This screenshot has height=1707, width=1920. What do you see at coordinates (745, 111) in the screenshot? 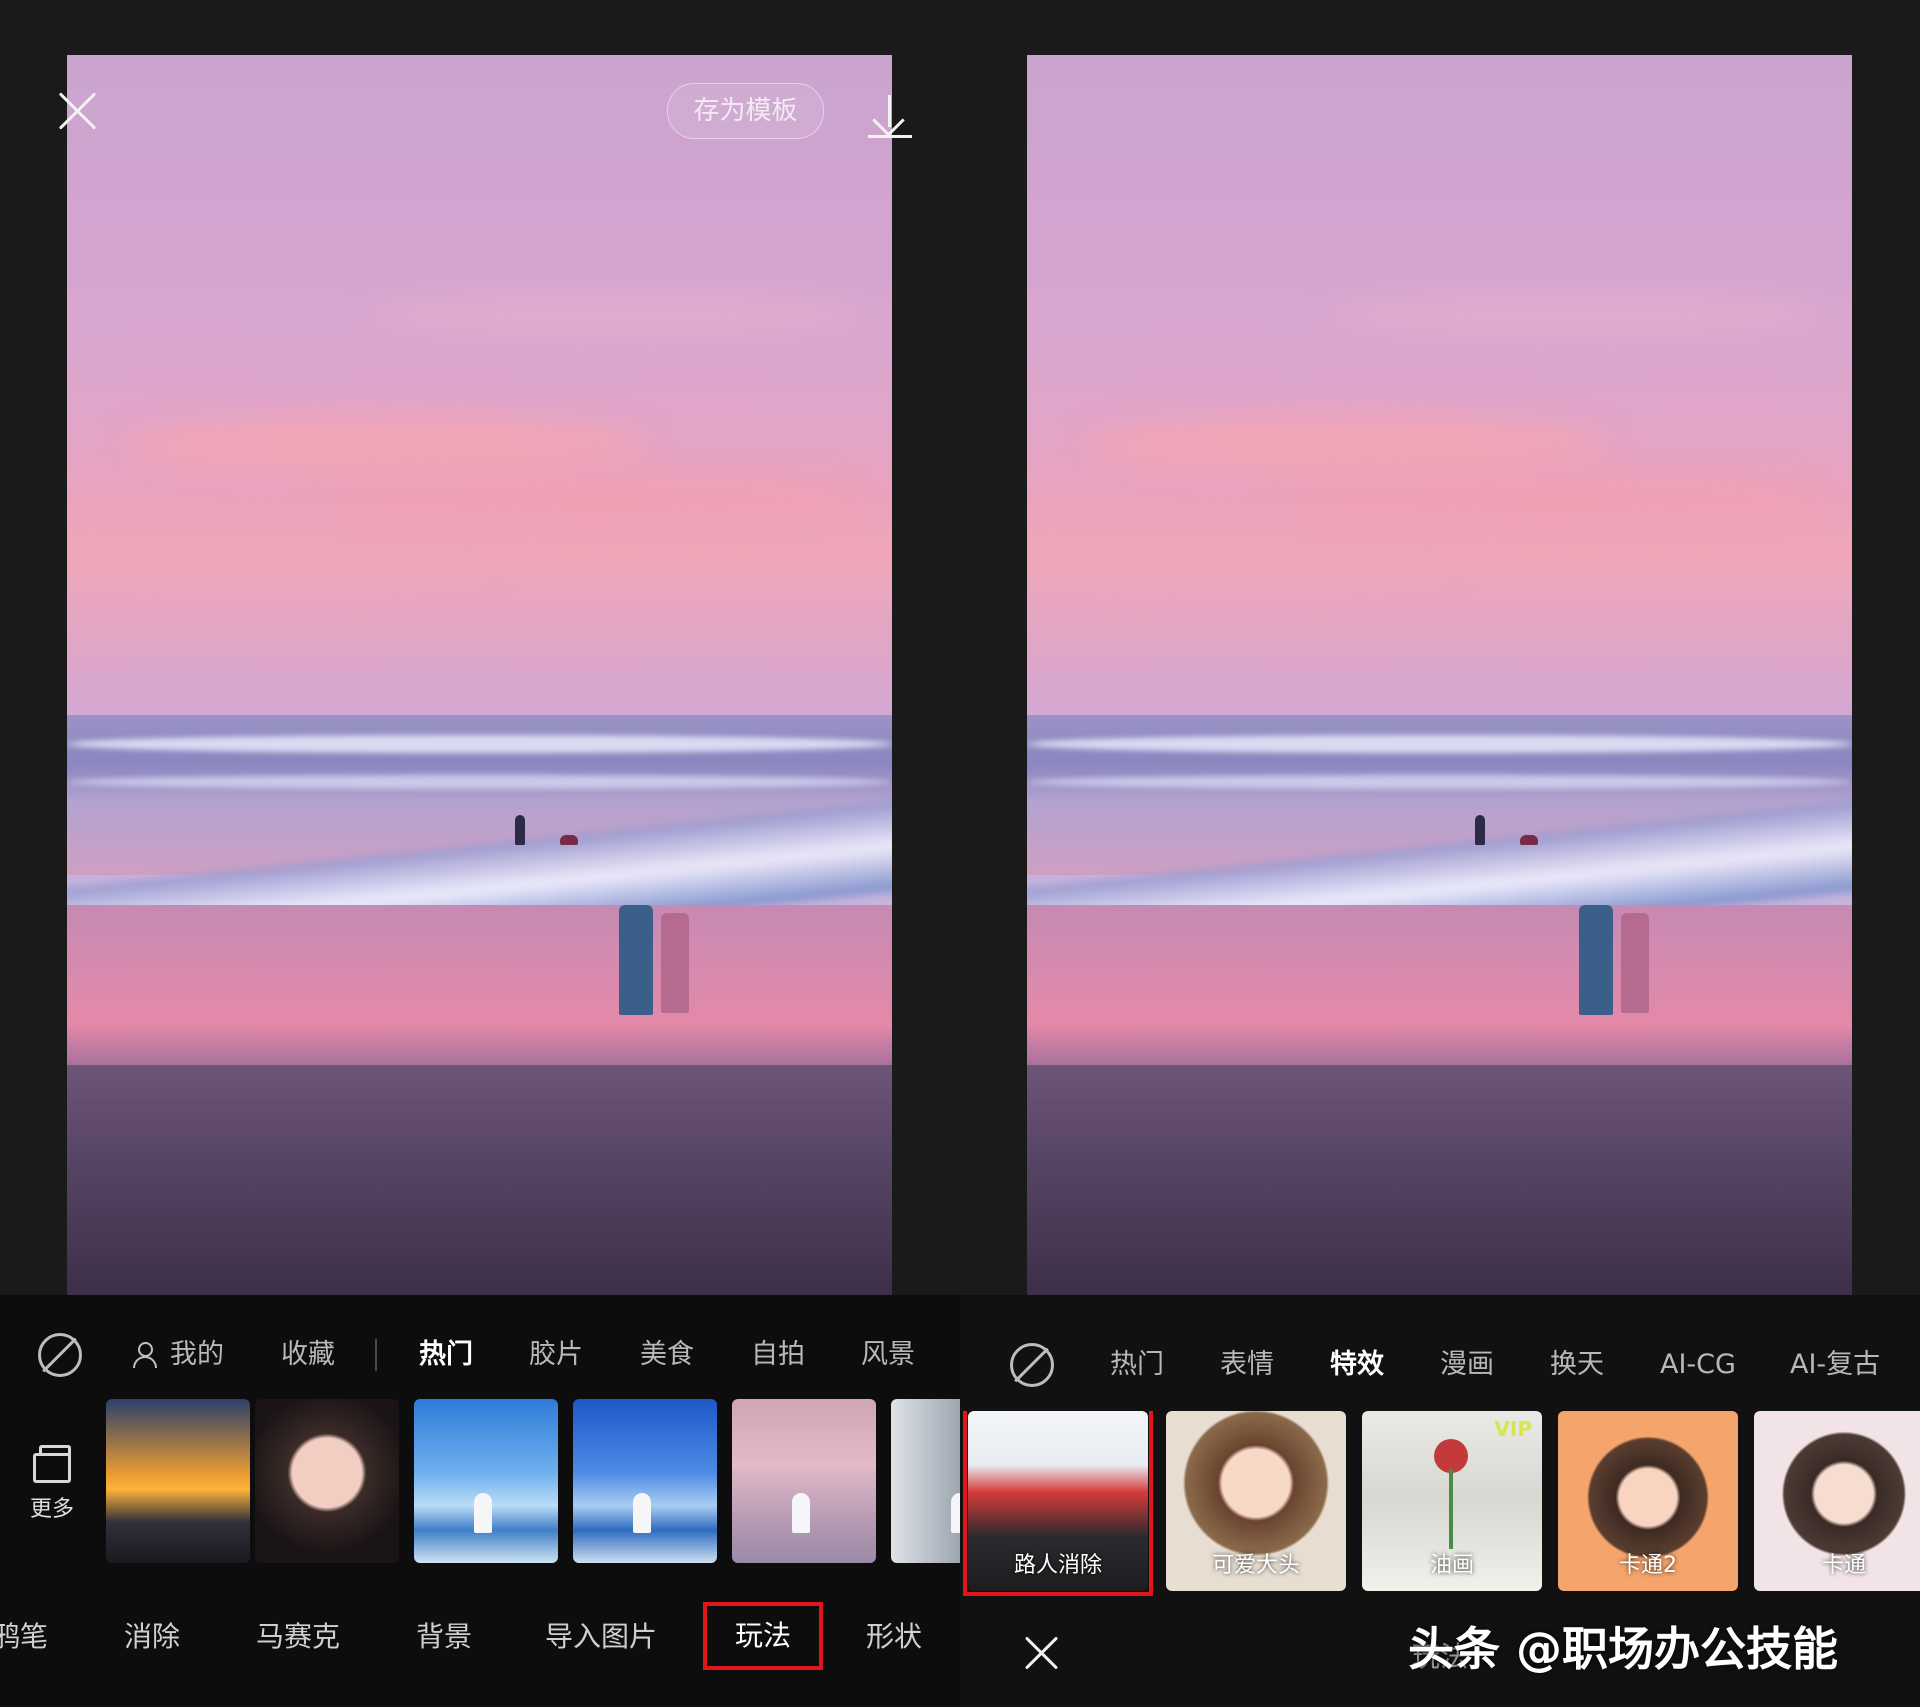
I see `save-template-button: 存为模板` at bounding box center [745, 111].